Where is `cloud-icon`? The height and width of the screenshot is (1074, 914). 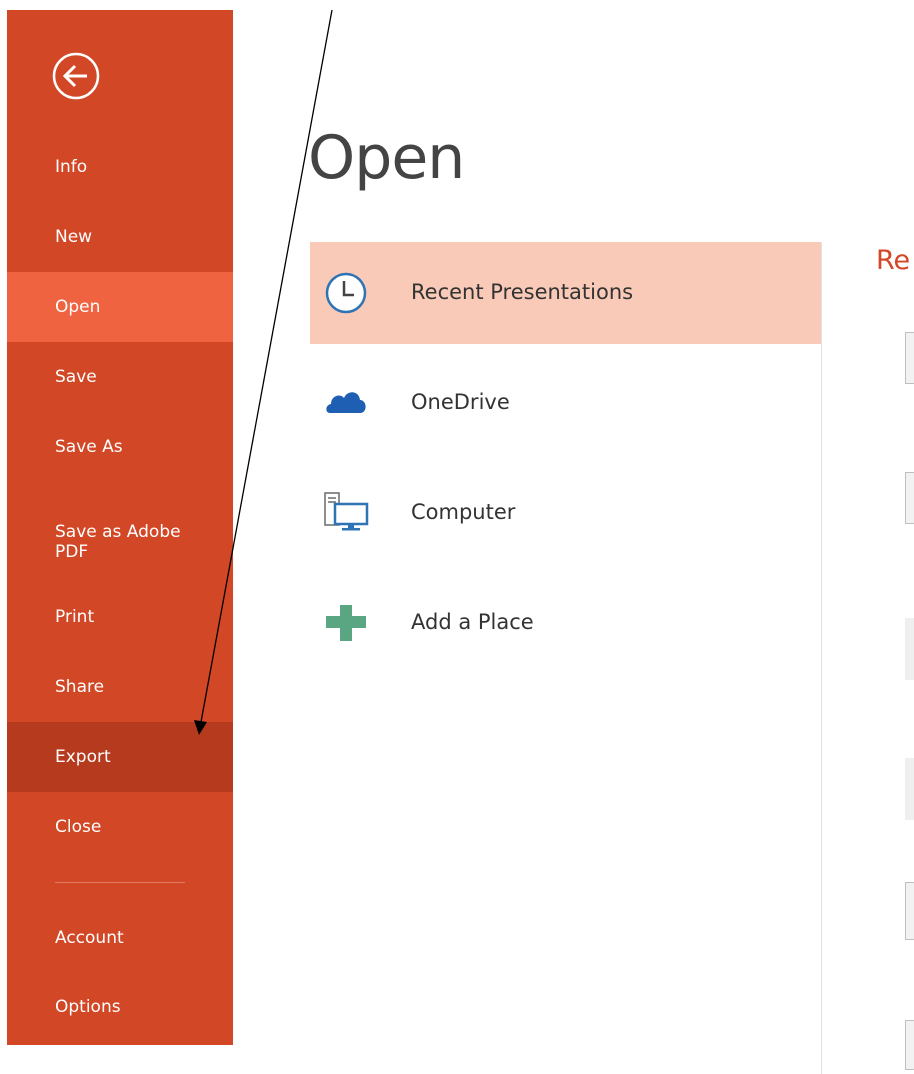 cloud-icon is located at coordinates (346, 402).